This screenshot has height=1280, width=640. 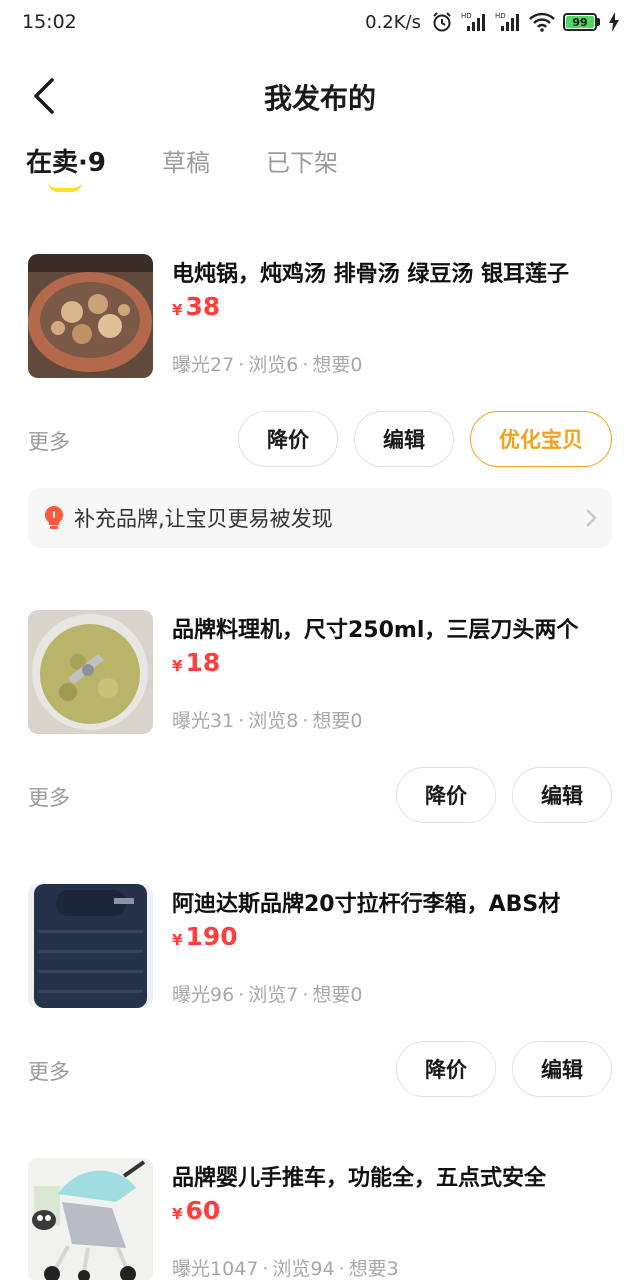 What do you see at coordinates (392, 902) in the screenshot?
I see `listing-title: 阿迪达斯品牌20寸拉杆行李箱，ABS材` at bounding box center [392, 902].